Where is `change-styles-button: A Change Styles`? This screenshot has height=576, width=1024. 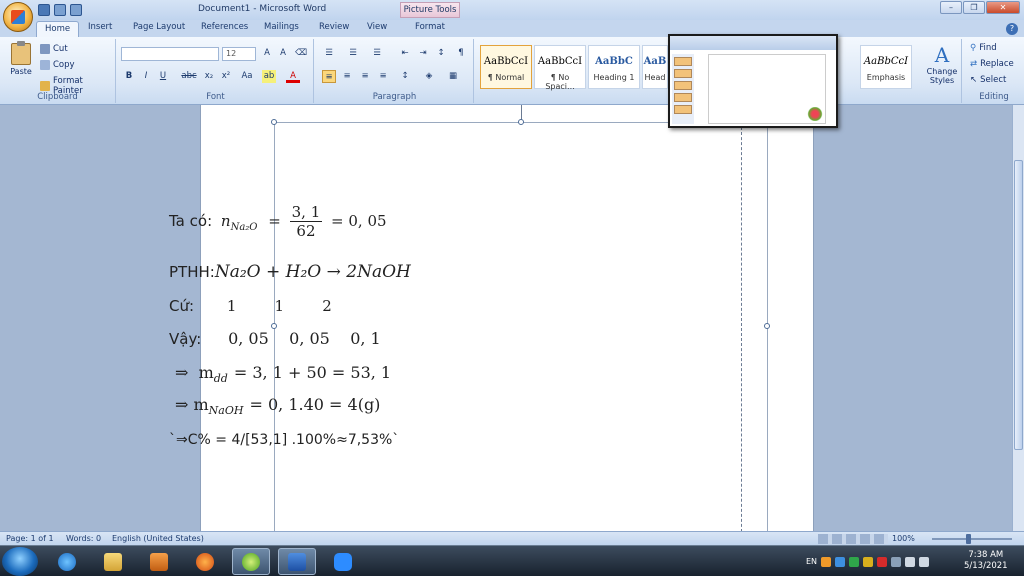
change-styles-button: A Change Styles is located at coordinates (942, 64).